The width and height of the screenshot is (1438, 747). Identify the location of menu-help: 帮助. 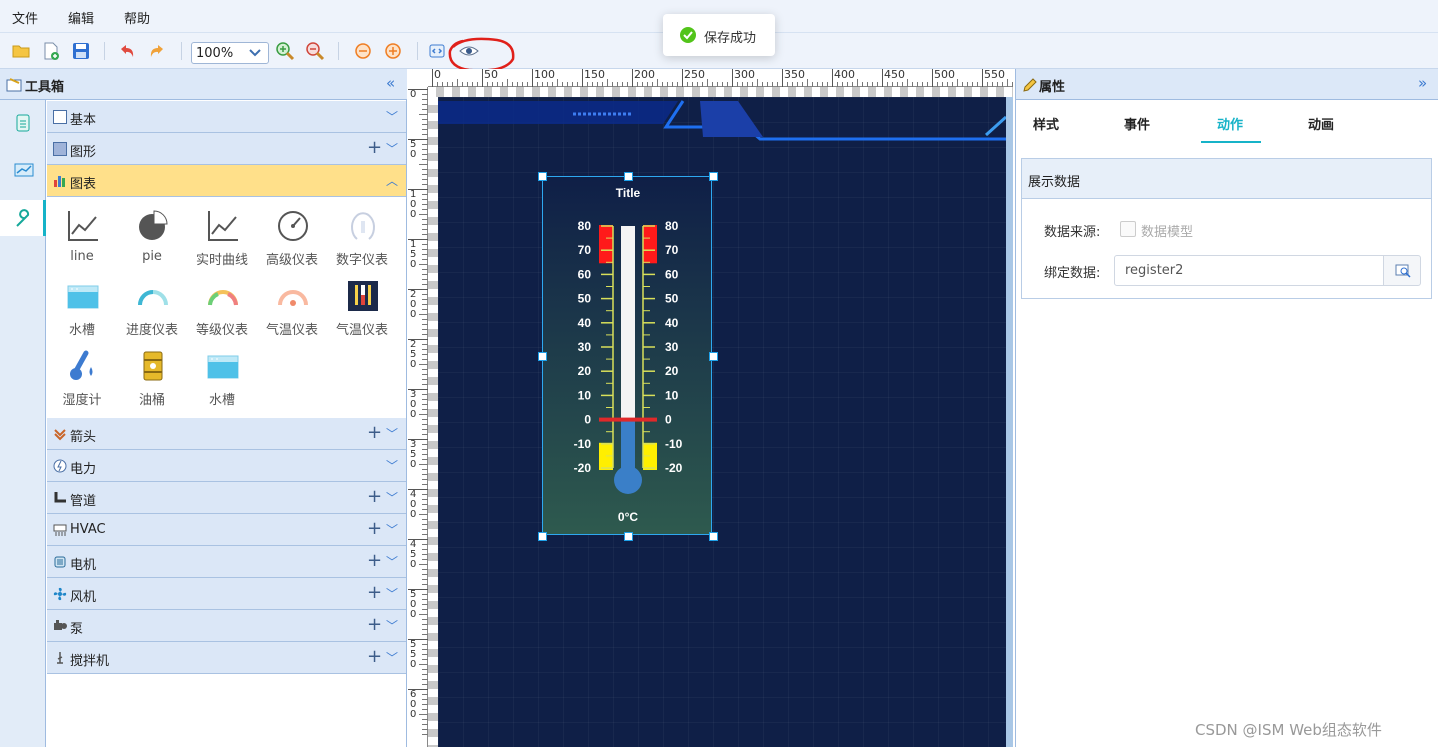
(137, 17).